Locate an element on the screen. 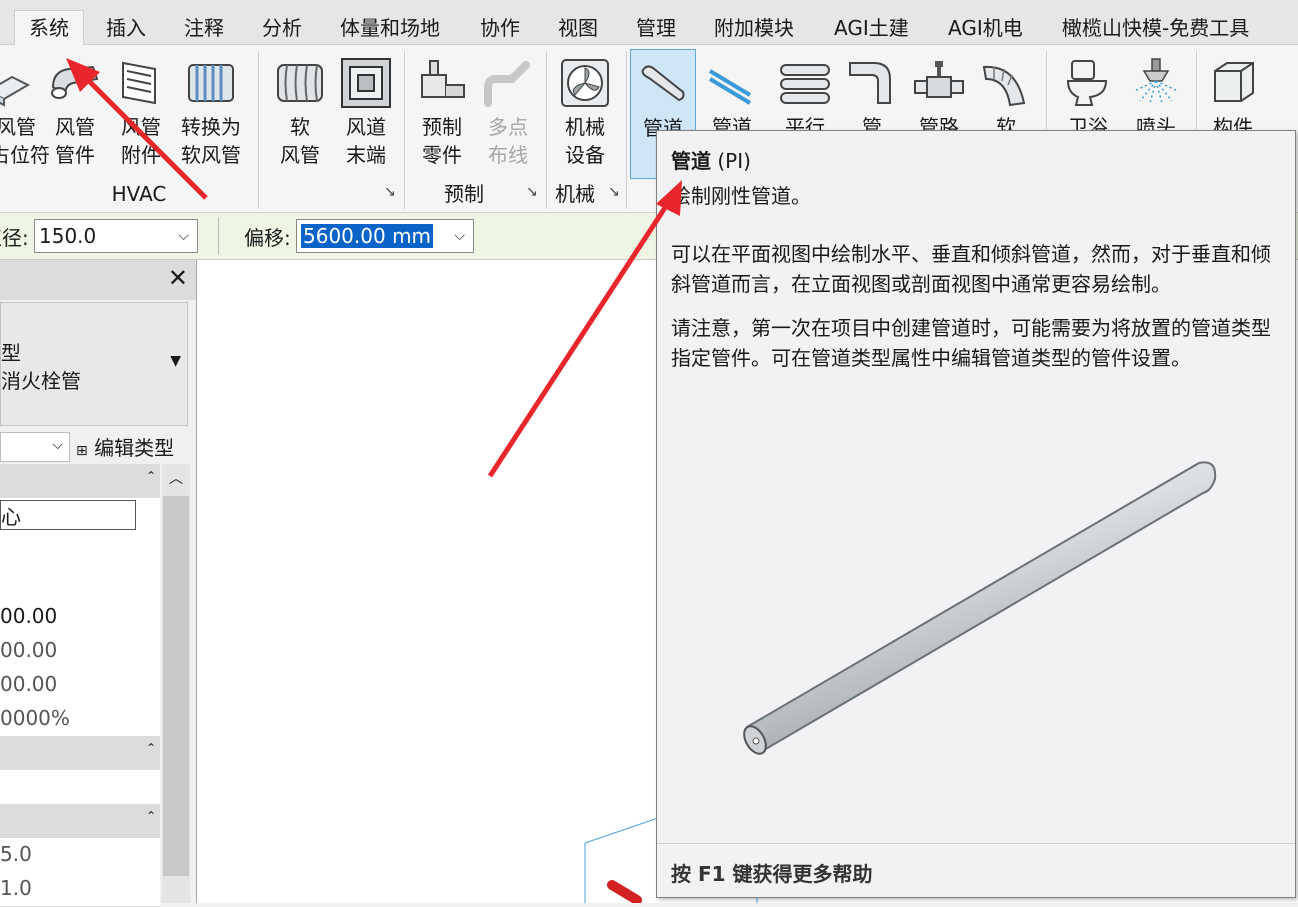 This screenshot has width=1298, height=907. flex-duct-icon is located at coordinates (300, 83).